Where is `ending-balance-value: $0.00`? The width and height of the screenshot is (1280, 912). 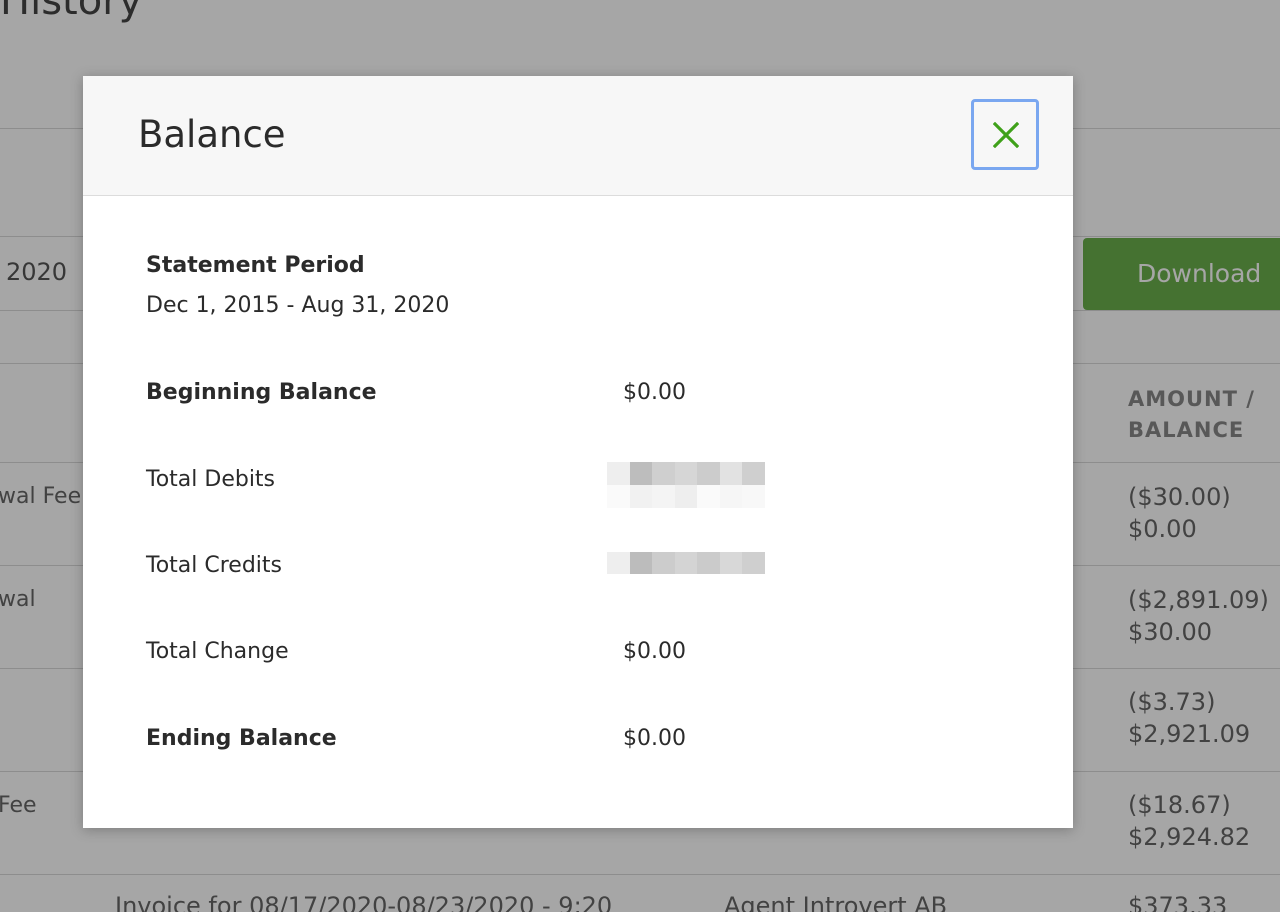 ending-balance-value: $0.00 is located at coordinates (654, 738).